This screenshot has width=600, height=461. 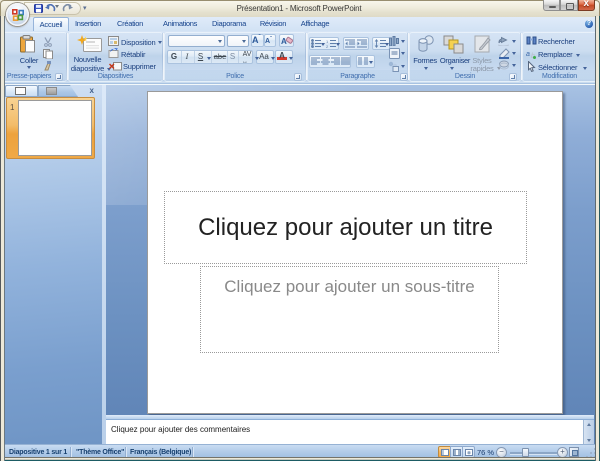 What do you see at coordinates (528, 54) in the screenshot?
I see `svg-text: a` at bounding box center [528, 54].